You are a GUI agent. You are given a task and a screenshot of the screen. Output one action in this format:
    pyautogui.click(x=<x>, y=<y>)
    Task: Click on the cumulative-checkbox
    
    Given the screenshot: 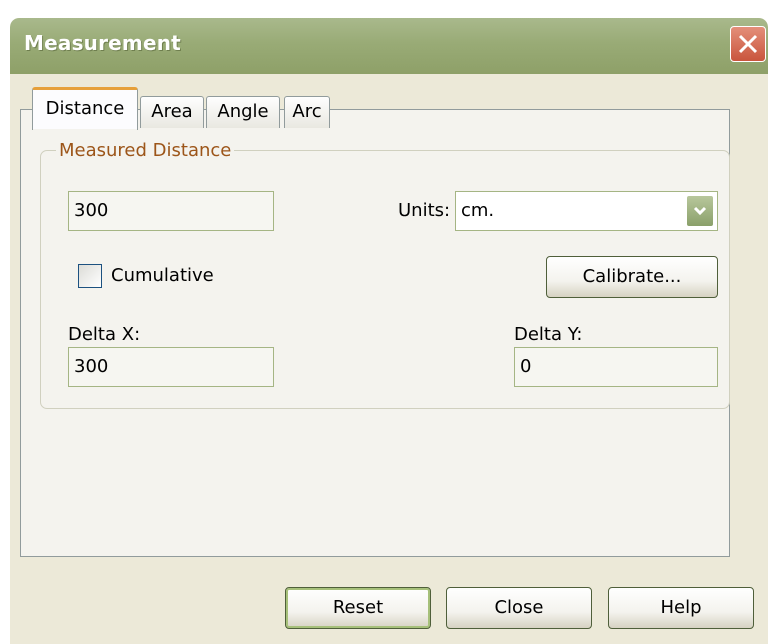 What is the action you would take?
    pyautogui.click(x=90, y=276)
    